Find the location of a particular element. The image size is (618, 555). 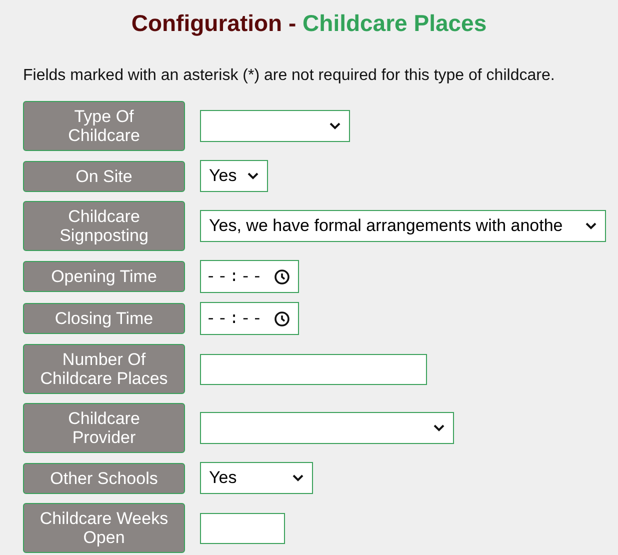

dropdown: Yes, we have formal arrangements with anothe is located at coordinates (403, 226).